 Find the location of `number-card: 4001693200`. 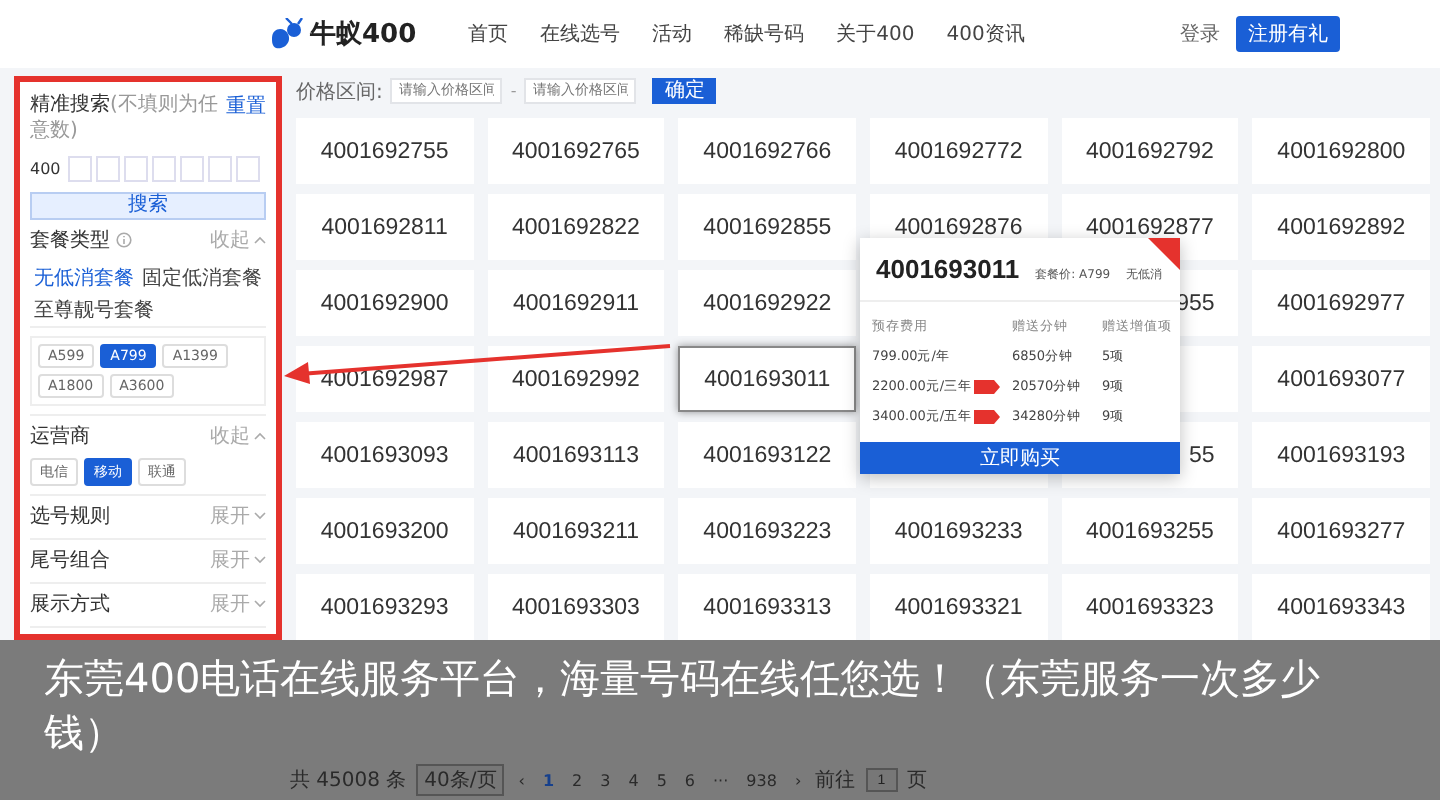

number-card: 4001693200 is located at coordinates (385, 531).